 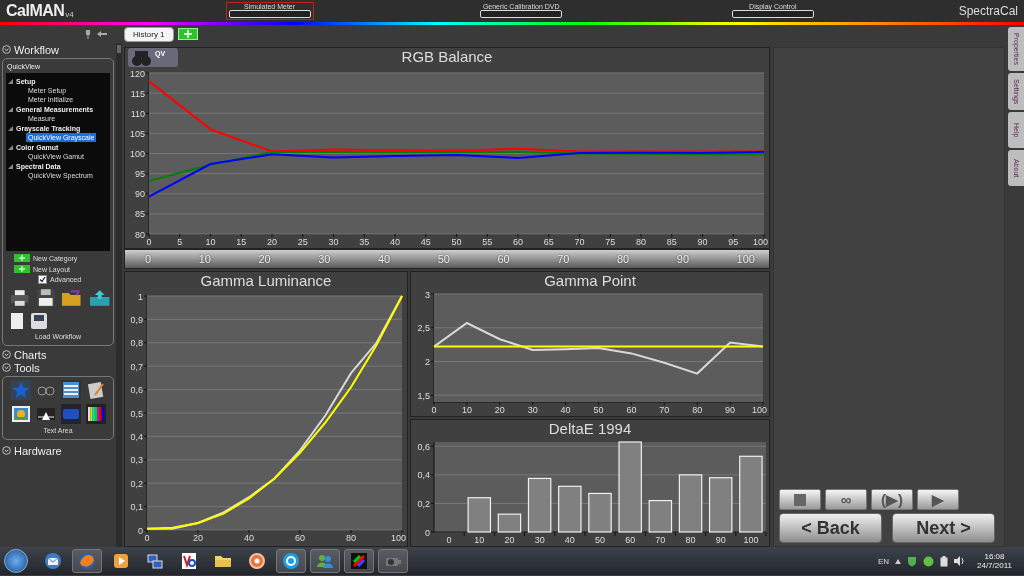 I want to click on continuous-play-button: (▶), so click(x=892, y=499).